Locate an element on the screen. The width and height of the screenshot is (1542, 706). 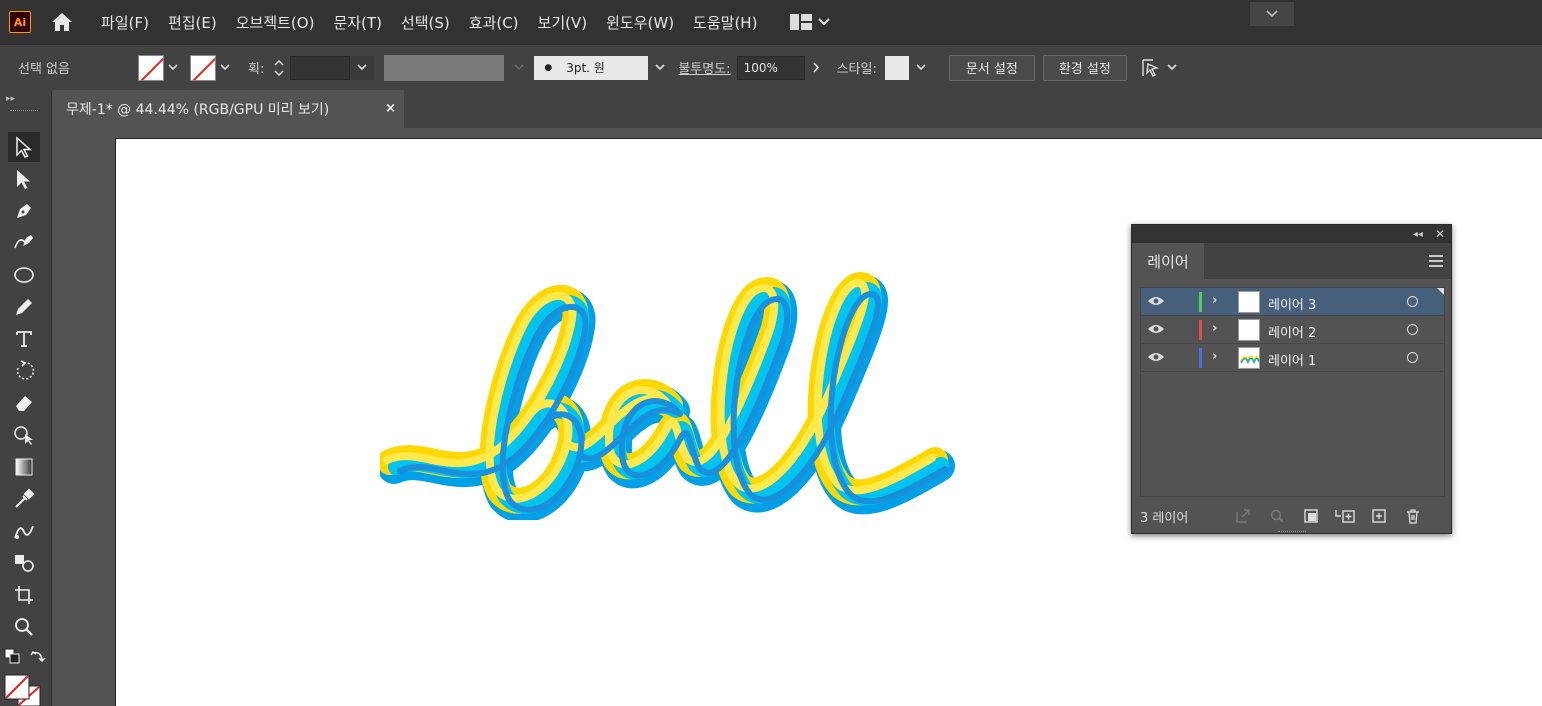
eraser-tool is located at coordinates (24, 403).